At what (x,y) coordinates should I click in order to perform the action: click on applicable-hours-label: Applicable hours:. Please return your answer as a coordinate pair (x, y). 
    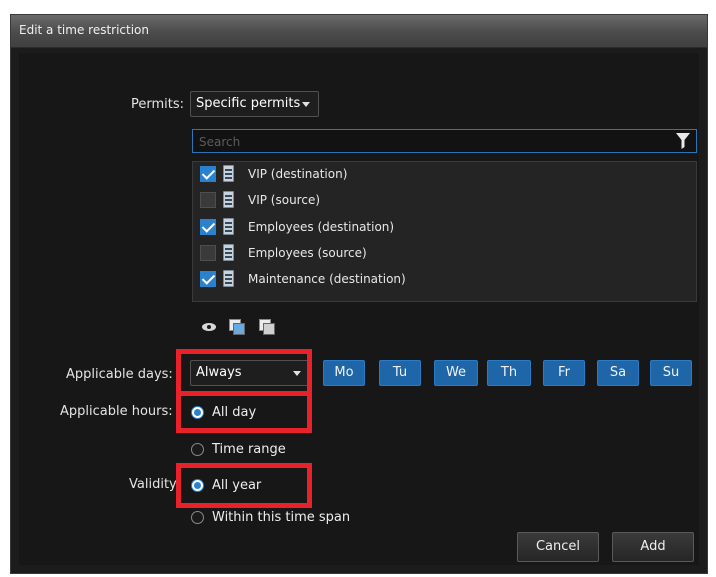
    Looking at the image, I should click on (116, 411).